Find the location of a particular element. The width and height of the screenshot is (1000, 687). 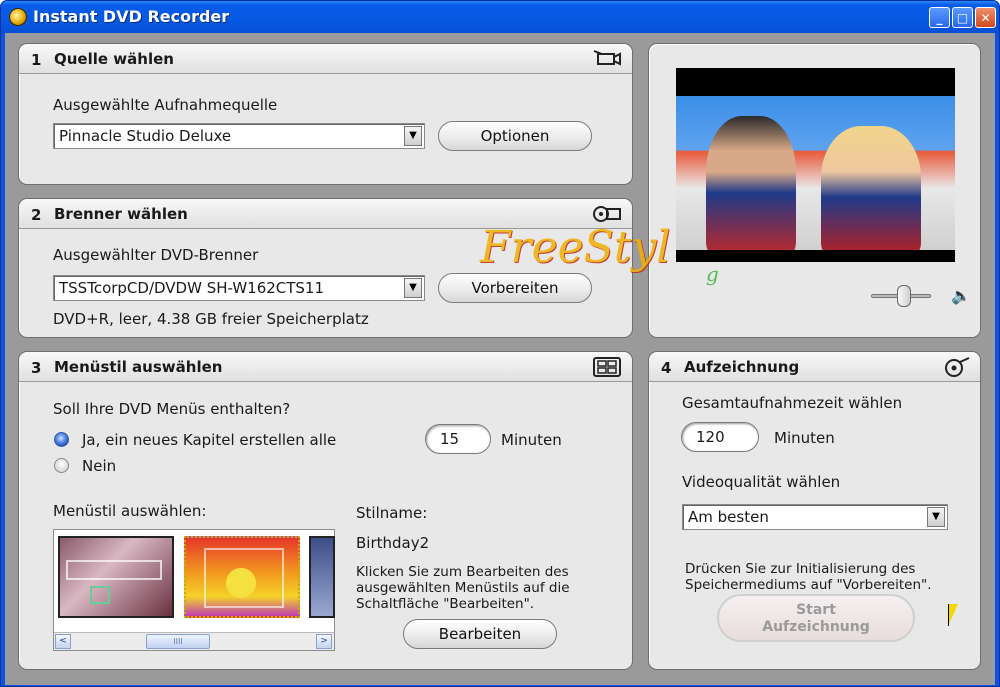

video-frame-image is located at coordinates (815, 173).